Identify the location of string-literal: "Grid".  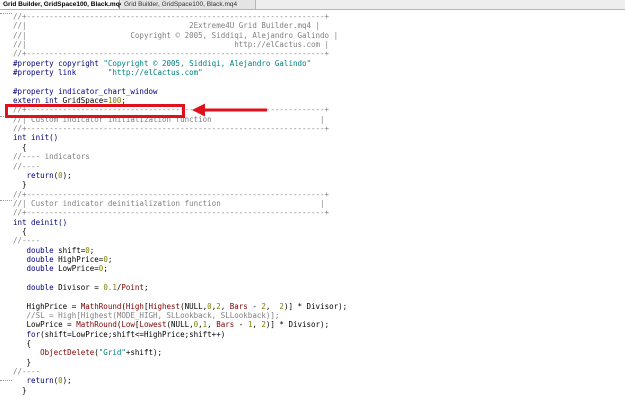
(112, 353).